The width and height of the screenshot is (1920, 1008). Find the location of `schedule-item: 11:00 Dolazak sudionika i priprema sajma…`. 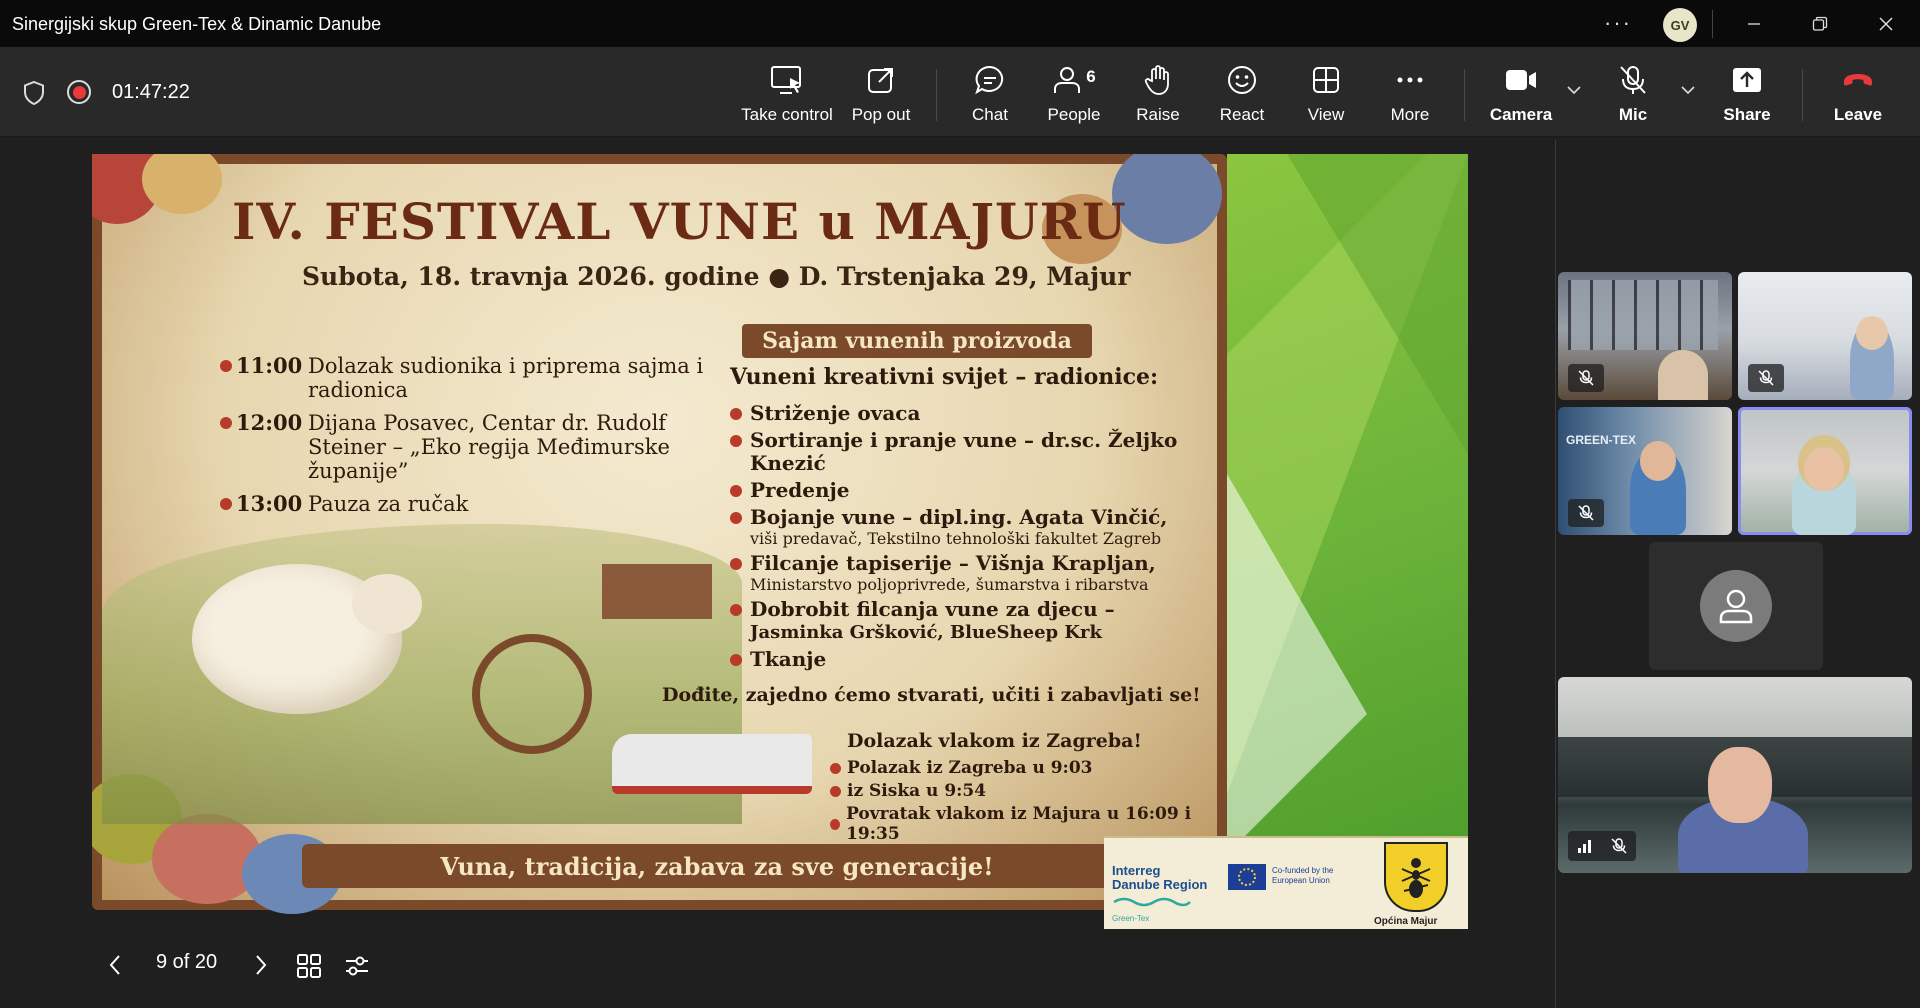

schedule-item: 11:00 Dolazak sudionika i priprema sajma… is located at coordinates (480, 378).